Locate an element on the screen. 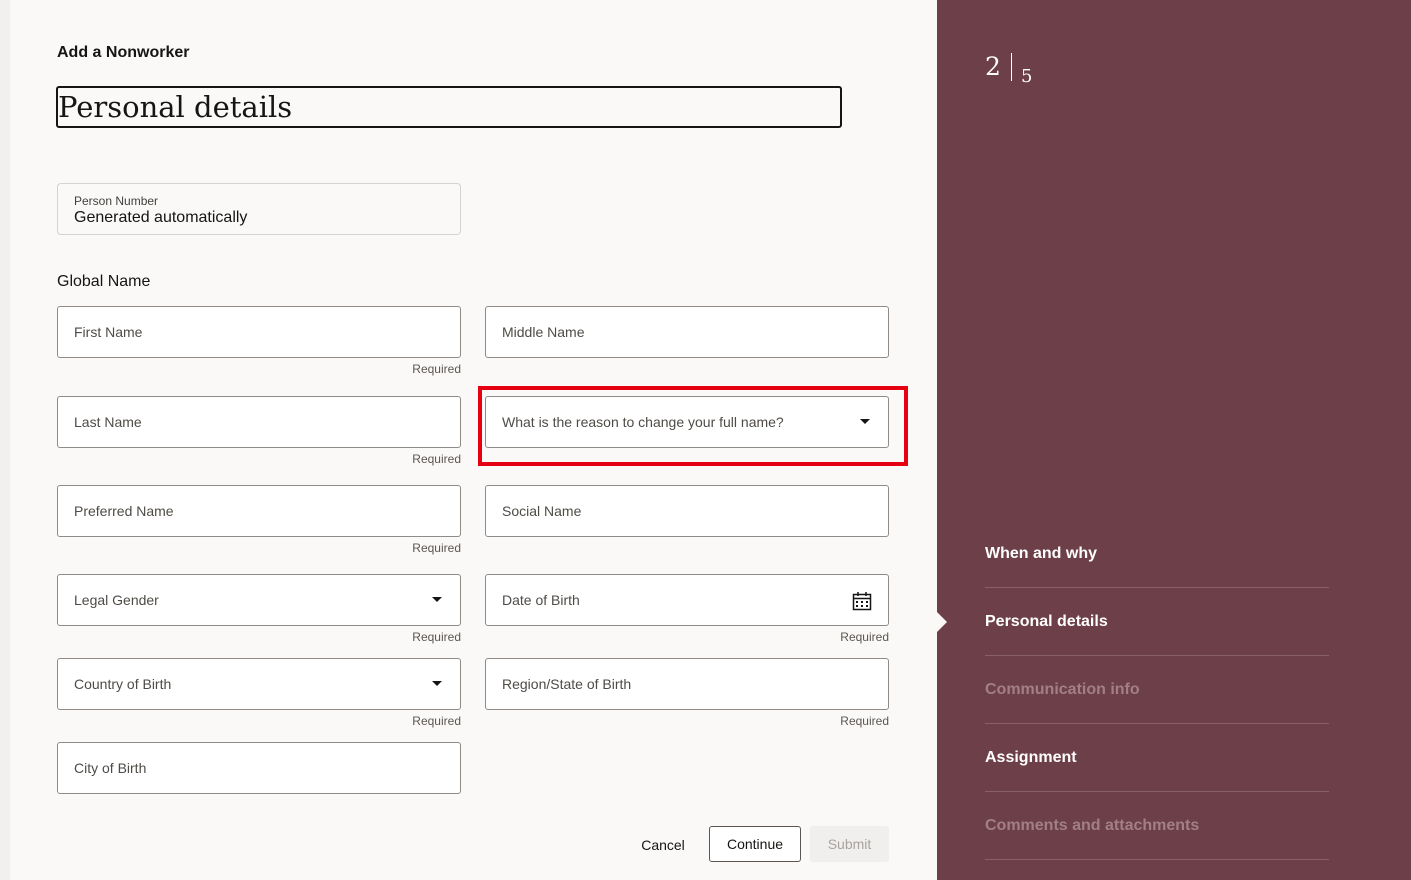 The width and height of the screenshot is (1411, 880). page-title: Personal details is located at coordinates (175, 107).